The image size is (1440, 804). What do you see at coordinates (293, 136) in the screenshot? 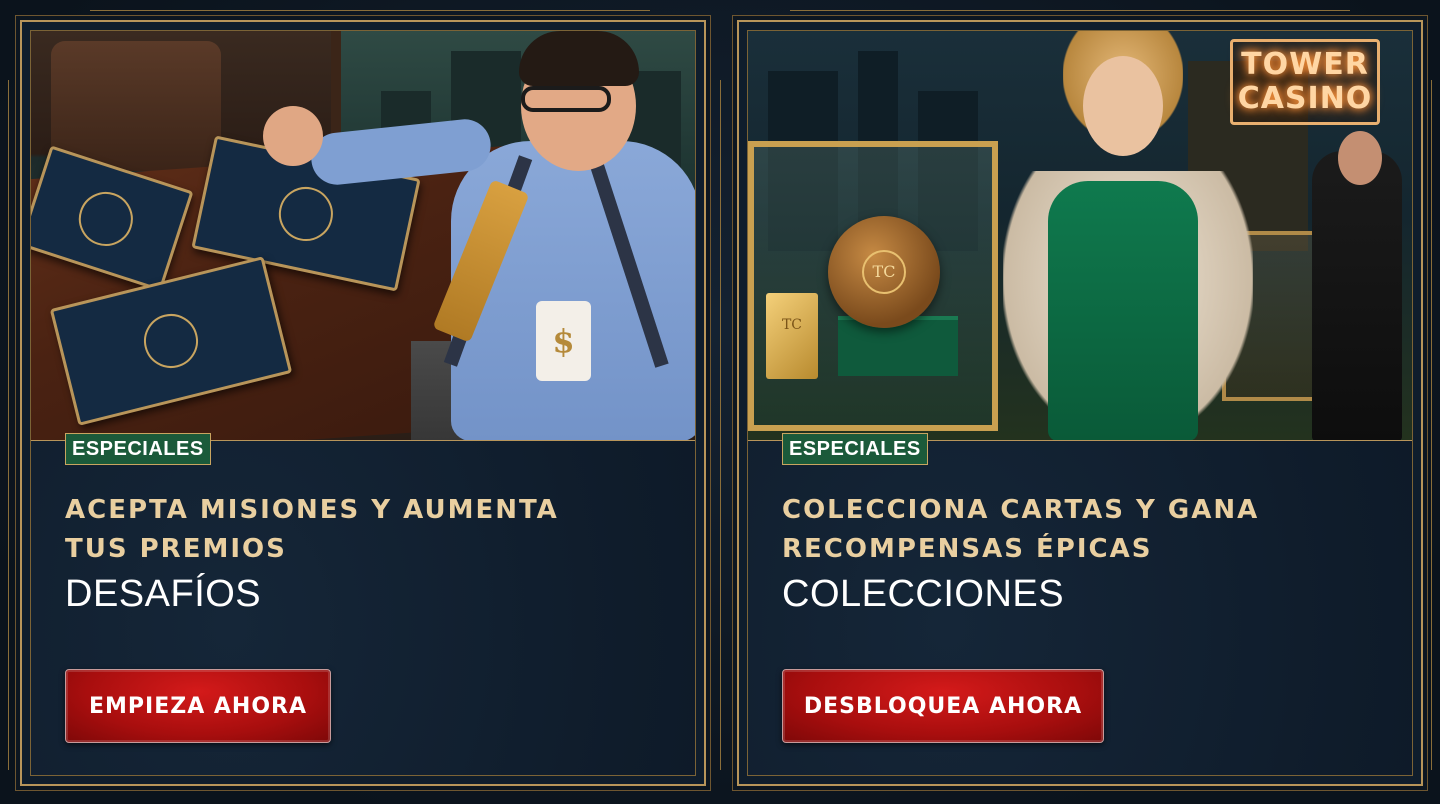
I see `man-hand` at bounding box center [293, 136].